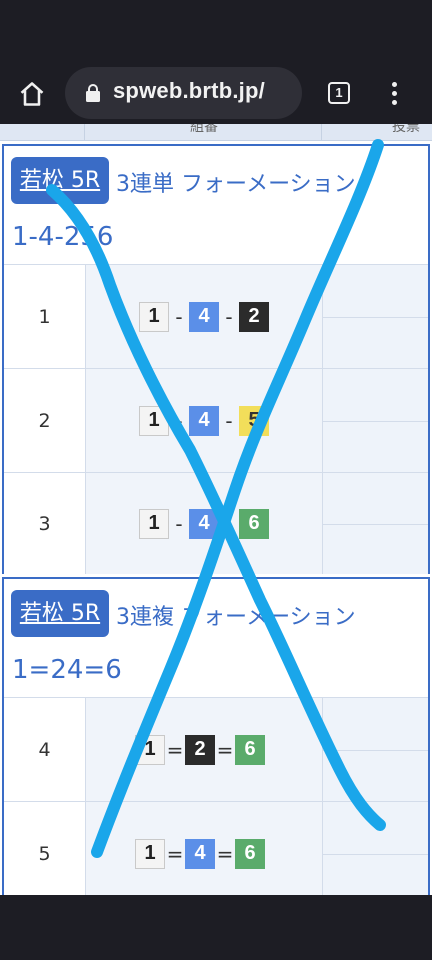 Image resolution: width=432 pixels, height=960 pixels. I want to click on combination-label: 1=24=6, so click(67, 670).